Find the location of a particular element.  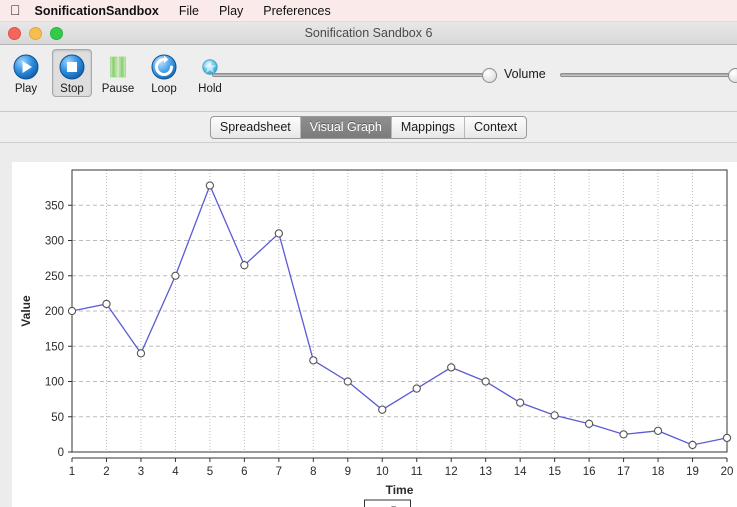

x-tick-label: 9 is located at coordinates (348, 472).